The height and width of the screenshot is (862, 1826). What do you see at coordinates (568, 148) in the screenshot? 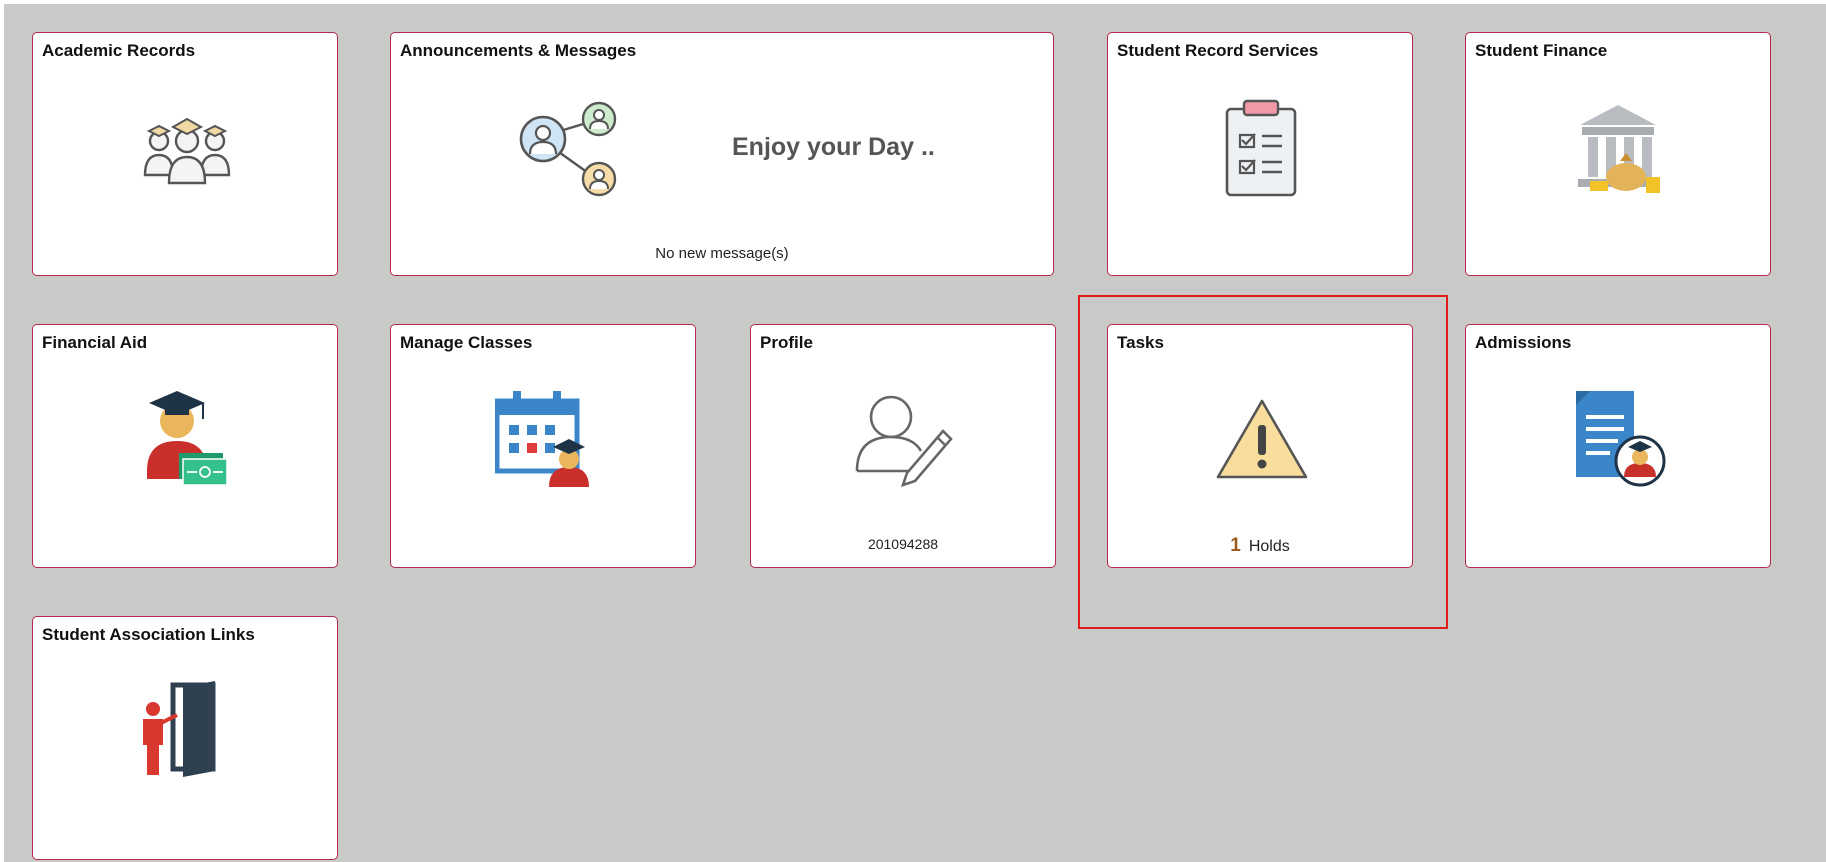
I see `people-network-icon` at bounding box center [568, 148].